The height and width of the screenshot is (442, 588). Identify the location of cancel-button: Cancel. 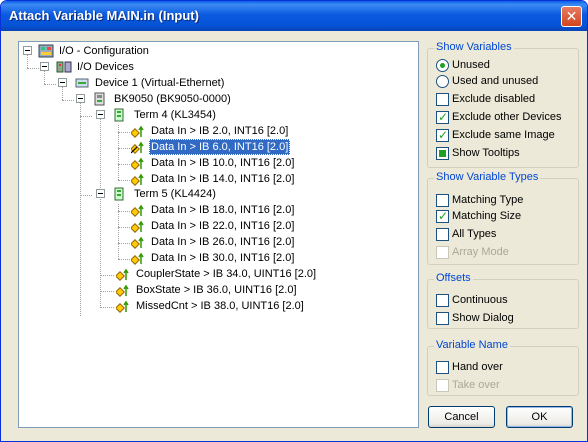
(461, 417).